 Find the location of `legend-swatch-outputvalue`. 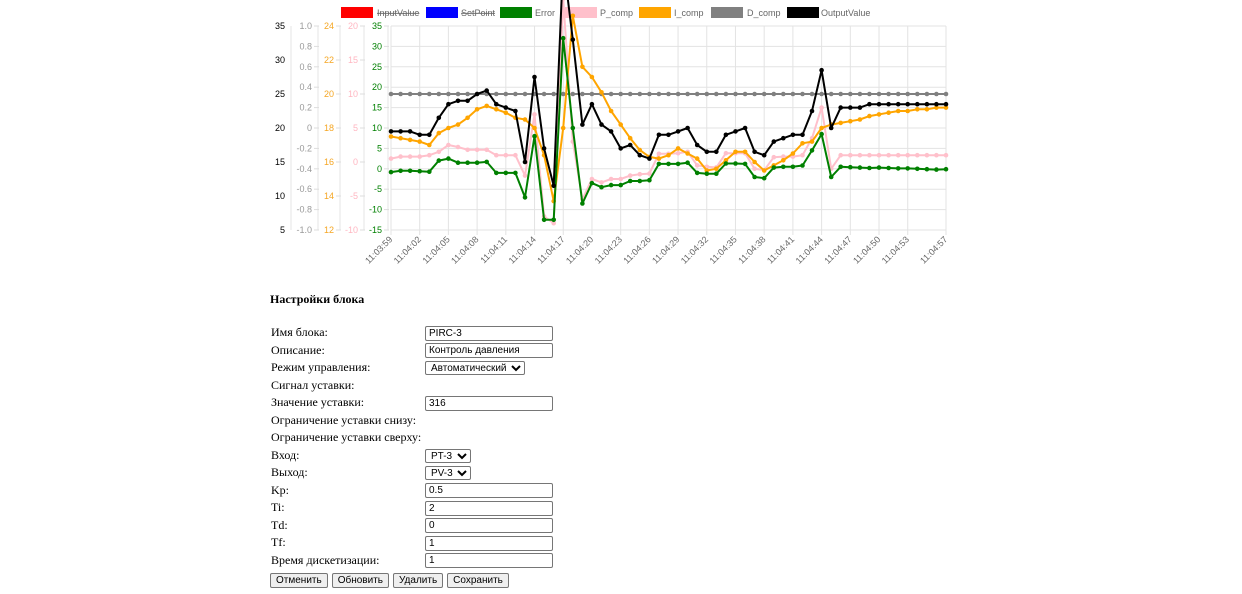

legend-swatch-outputvalue is located at coordinates (803, 12).